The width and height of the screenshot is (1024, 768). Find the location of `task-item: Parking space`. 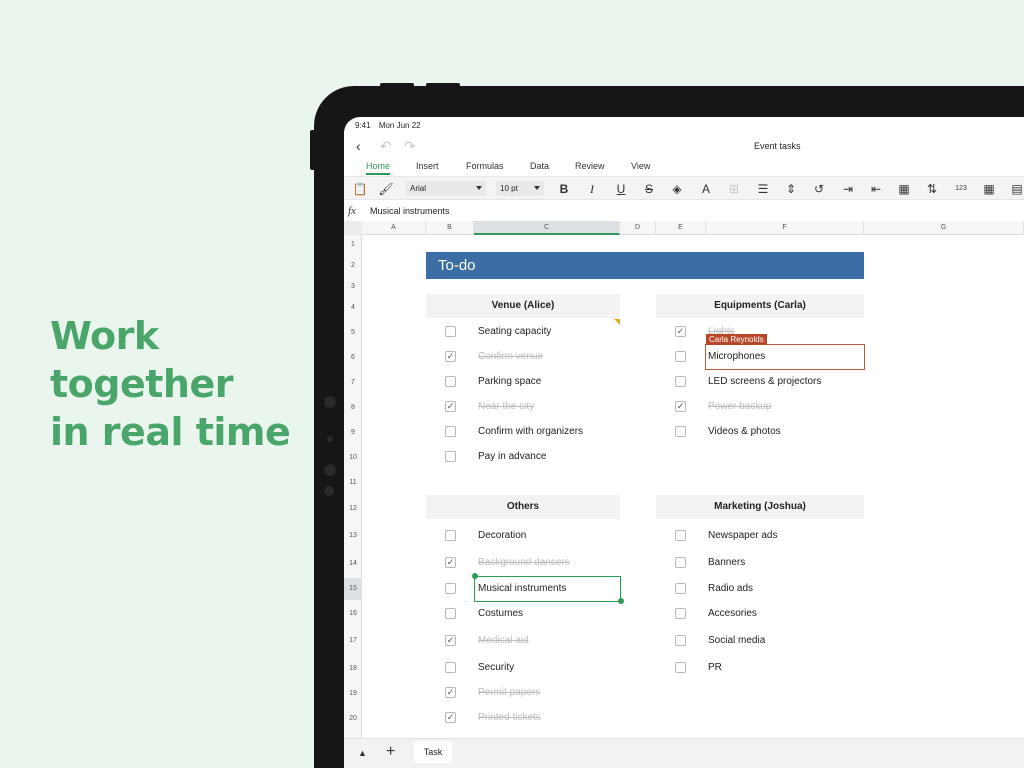

task-item: Parking space is located at coordinates (509, 381).